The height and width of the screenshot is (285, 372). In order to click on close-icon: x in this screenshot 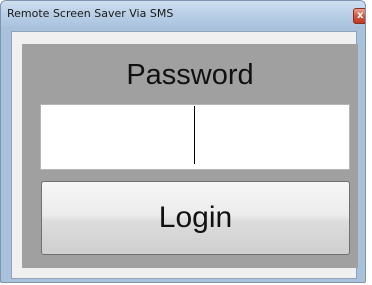, I will do `click(360, 15)`.